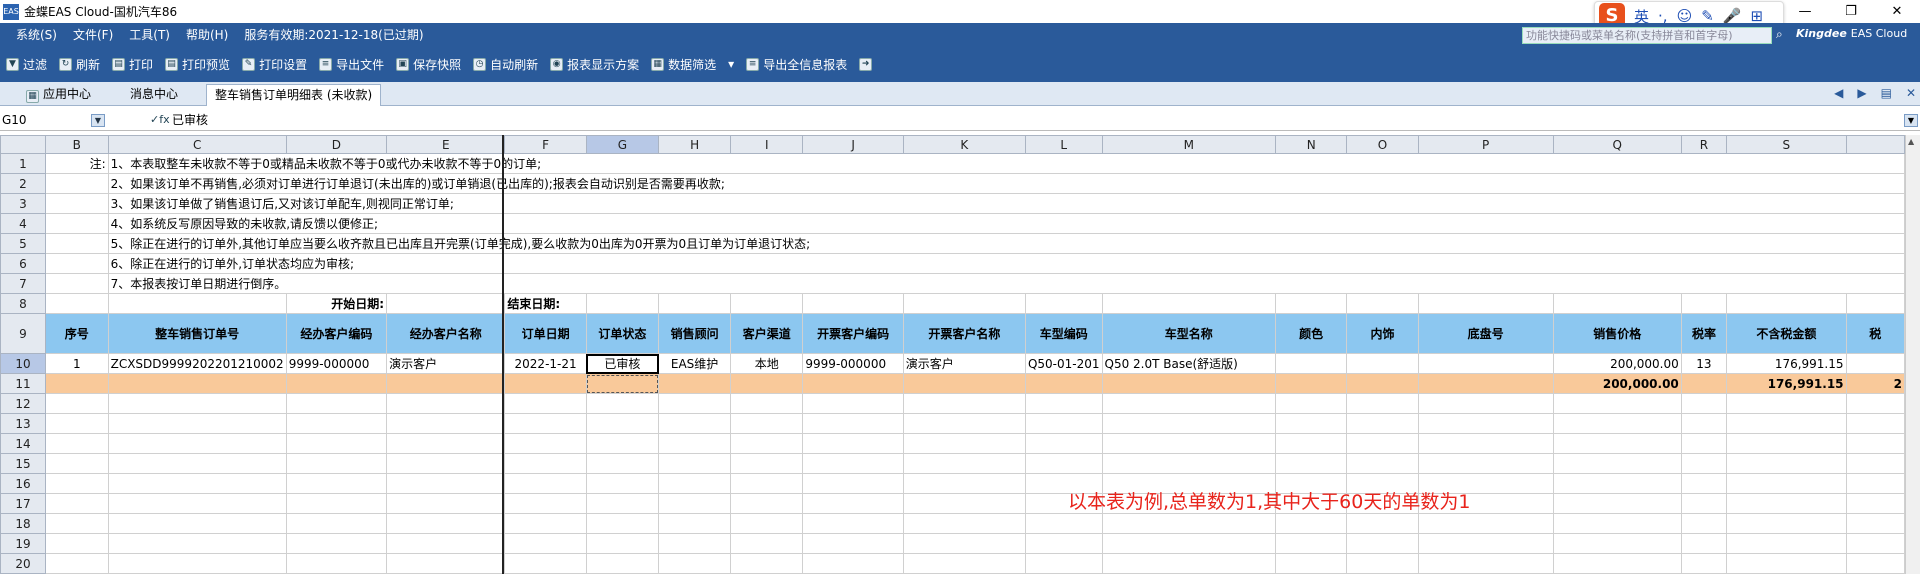  Describe the element at coordinates (1647, 35) in the screenshot. I see `function-search-input: 功能快捷码或菜单名称(支持拼音和首字母)` at that location.